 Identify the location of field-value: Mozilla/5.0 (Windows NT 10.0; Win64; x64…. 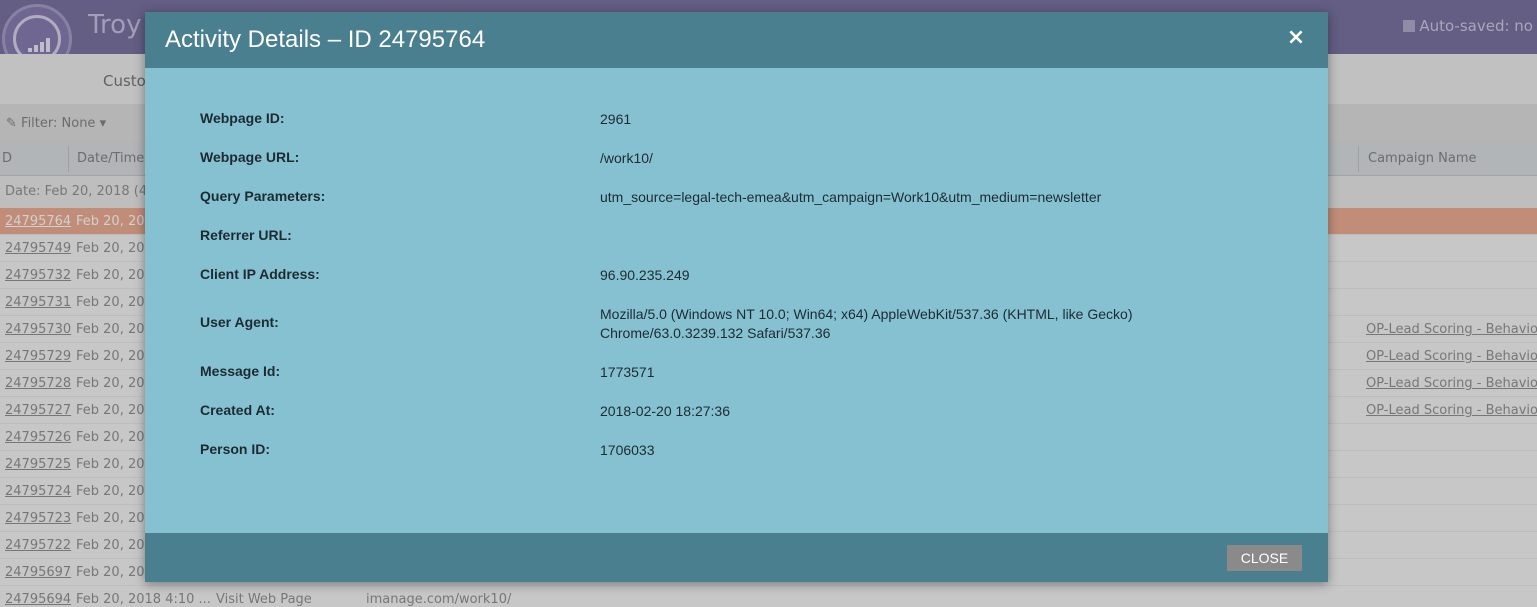
(866, 323).